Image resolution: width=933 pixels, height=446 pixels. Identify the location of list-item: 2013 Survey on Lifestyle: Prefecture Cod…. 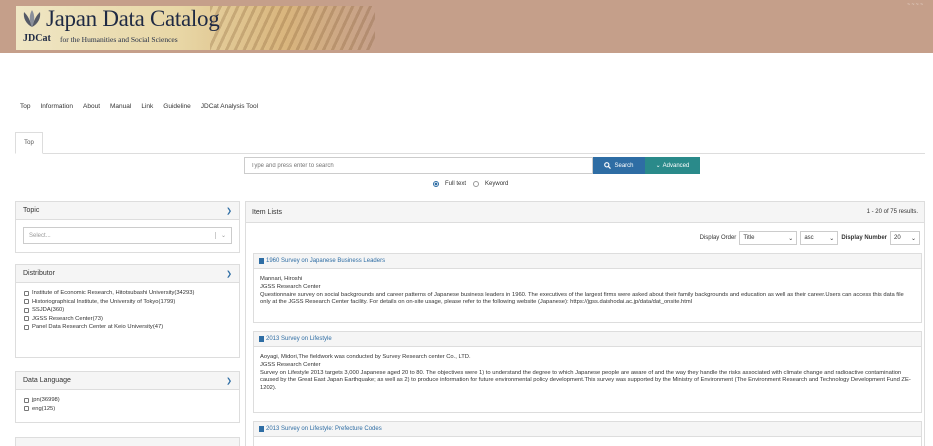
(587, 433).